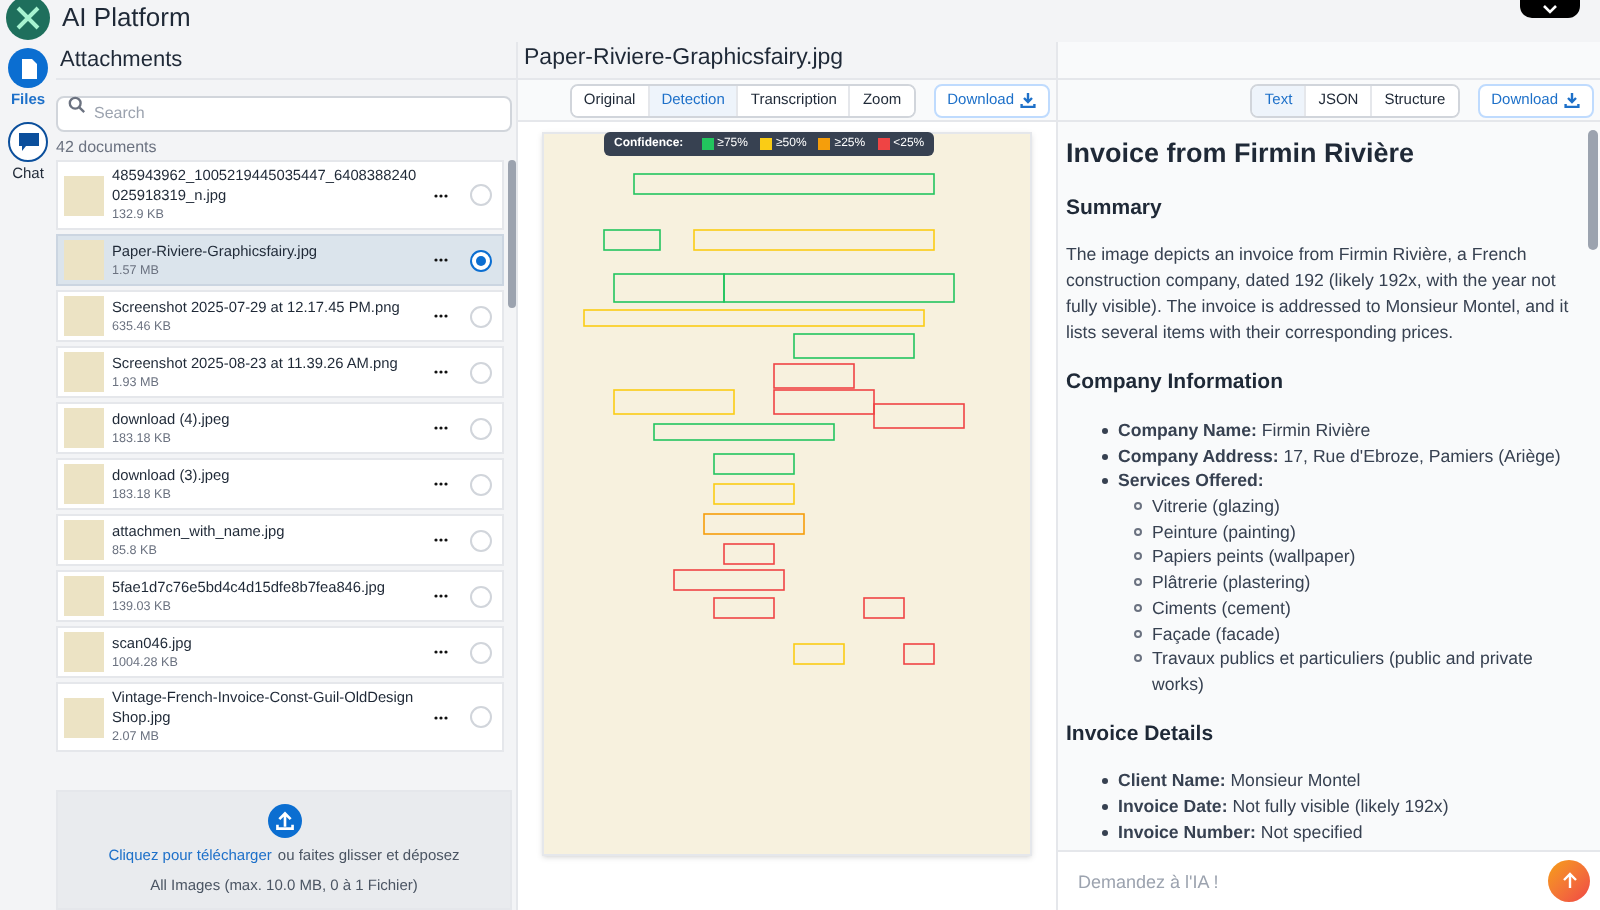 This screenshot has width=1600, height=910. What do you see at coordinates (1224, 532) in the screenshot?
I see `list-item-text: Peinture (painting)` at bounding box center [1224, 532].